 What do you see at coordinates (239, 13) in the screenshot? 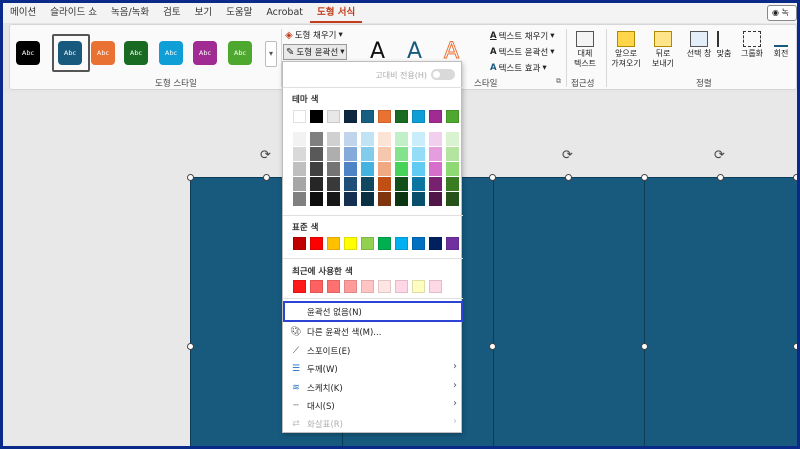
I see `tab-help: 도움말` at bounding box center [239, 13].